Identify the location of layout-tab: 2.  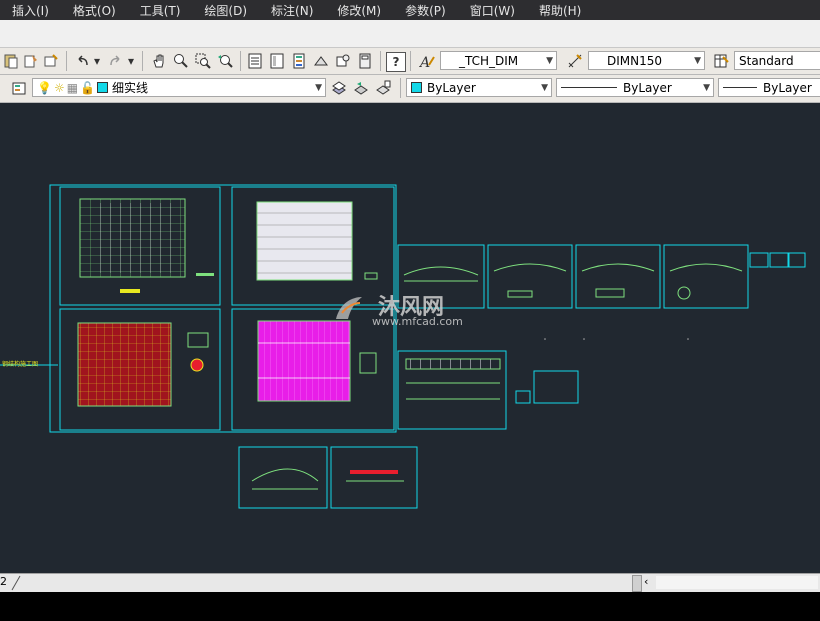
(3, 581).